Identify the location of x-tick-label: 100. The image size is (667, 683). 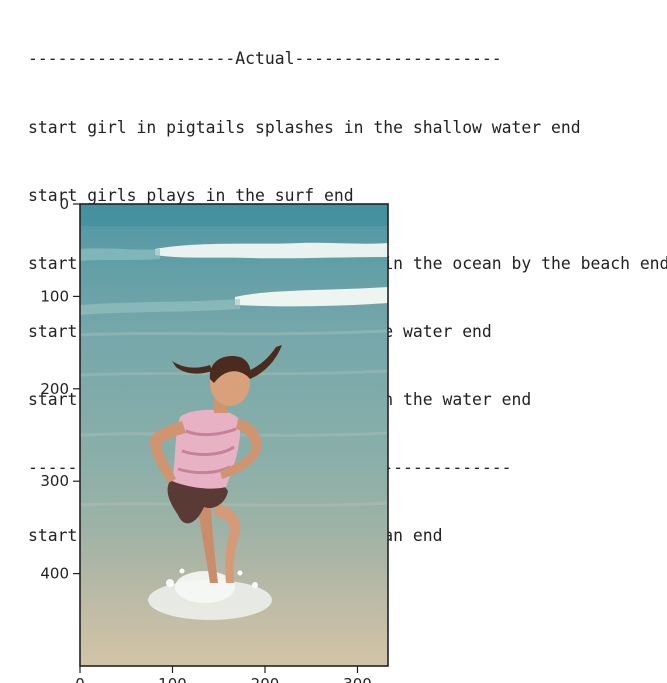
(172, 679).